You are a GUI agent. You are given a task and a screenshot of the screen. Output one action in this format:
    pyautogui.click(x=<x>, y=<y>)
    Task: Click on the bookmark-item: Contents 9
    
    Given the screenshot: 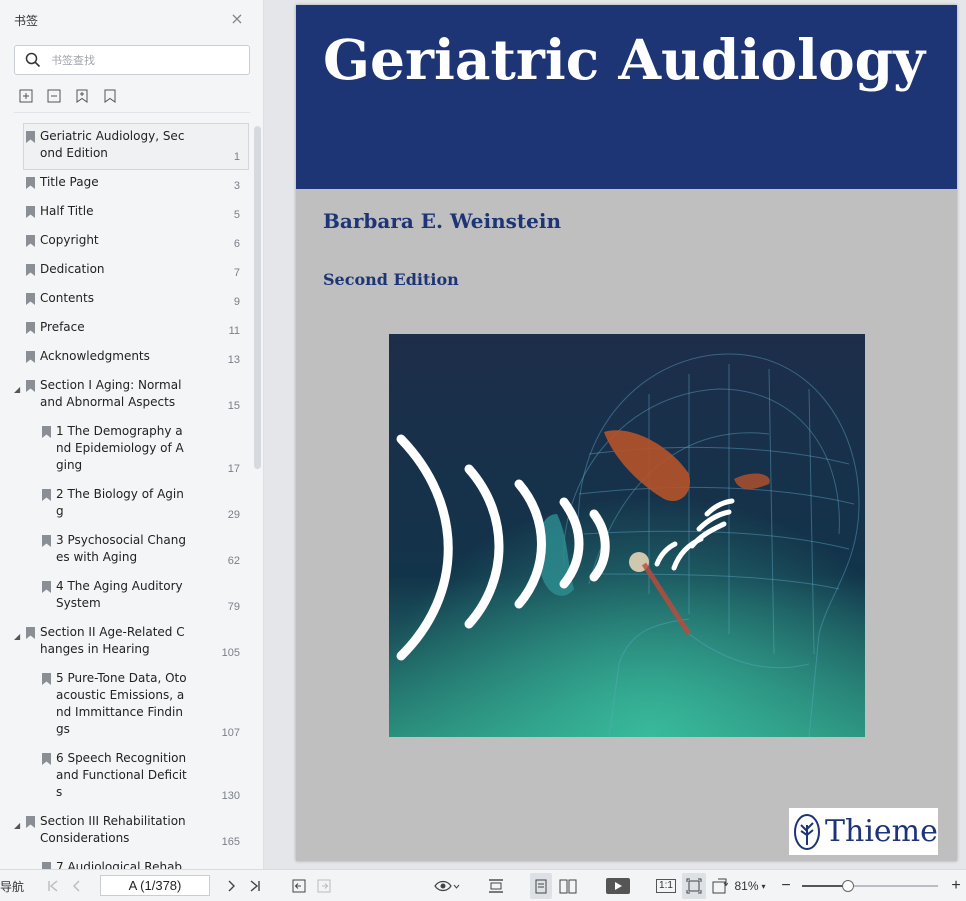 What is the action you would take?
    pyautogui.click(x=126, y=298)
    